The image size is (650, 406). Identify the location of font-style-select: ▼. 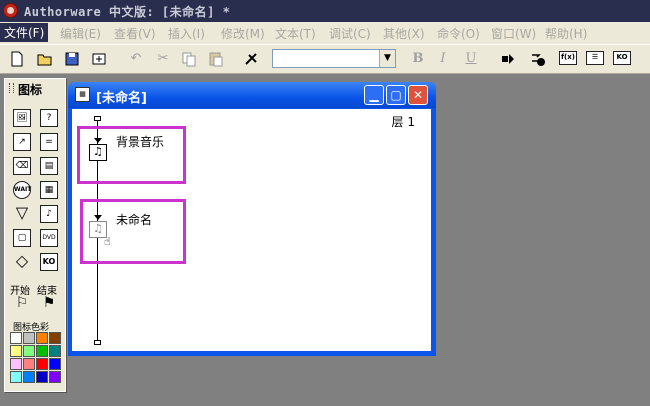
(334, 58).